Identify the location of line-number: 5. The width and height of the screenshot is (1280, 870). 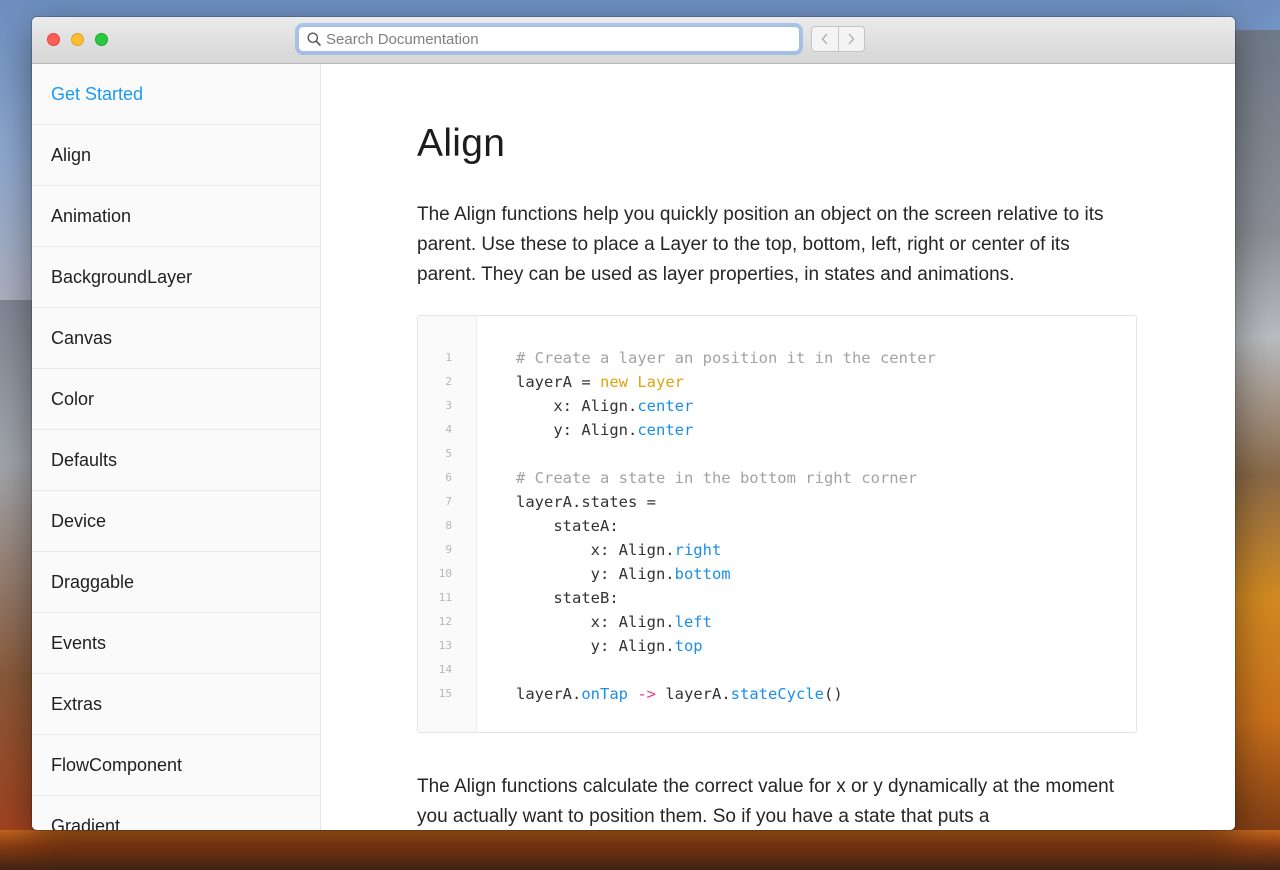
(448, 453).